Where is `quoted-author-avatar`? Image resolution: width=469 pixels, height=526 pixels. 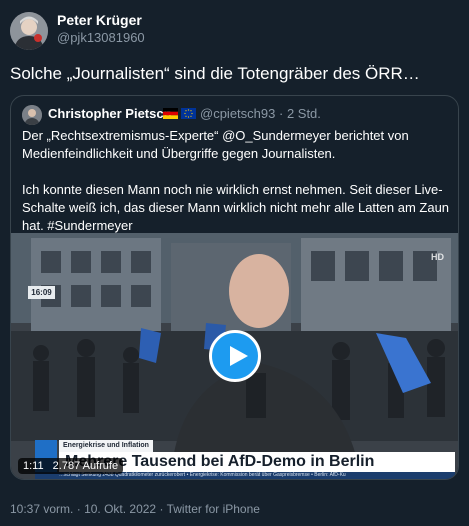 quoted-author-avatar is located at coordinates (32, 115).